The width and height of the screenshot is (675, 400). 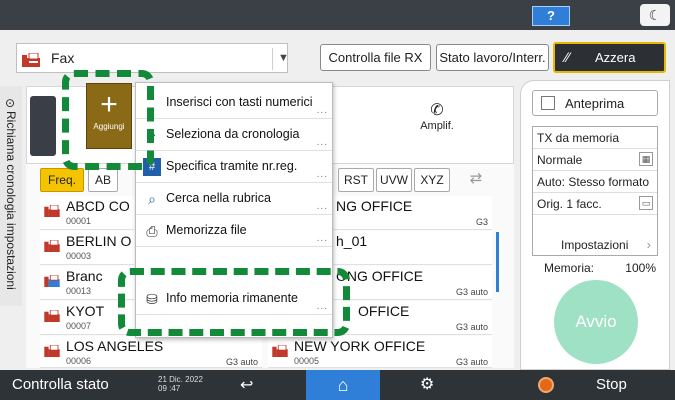 I want to click on check-status-button: Controlla stato, so click(x=60, y=384).